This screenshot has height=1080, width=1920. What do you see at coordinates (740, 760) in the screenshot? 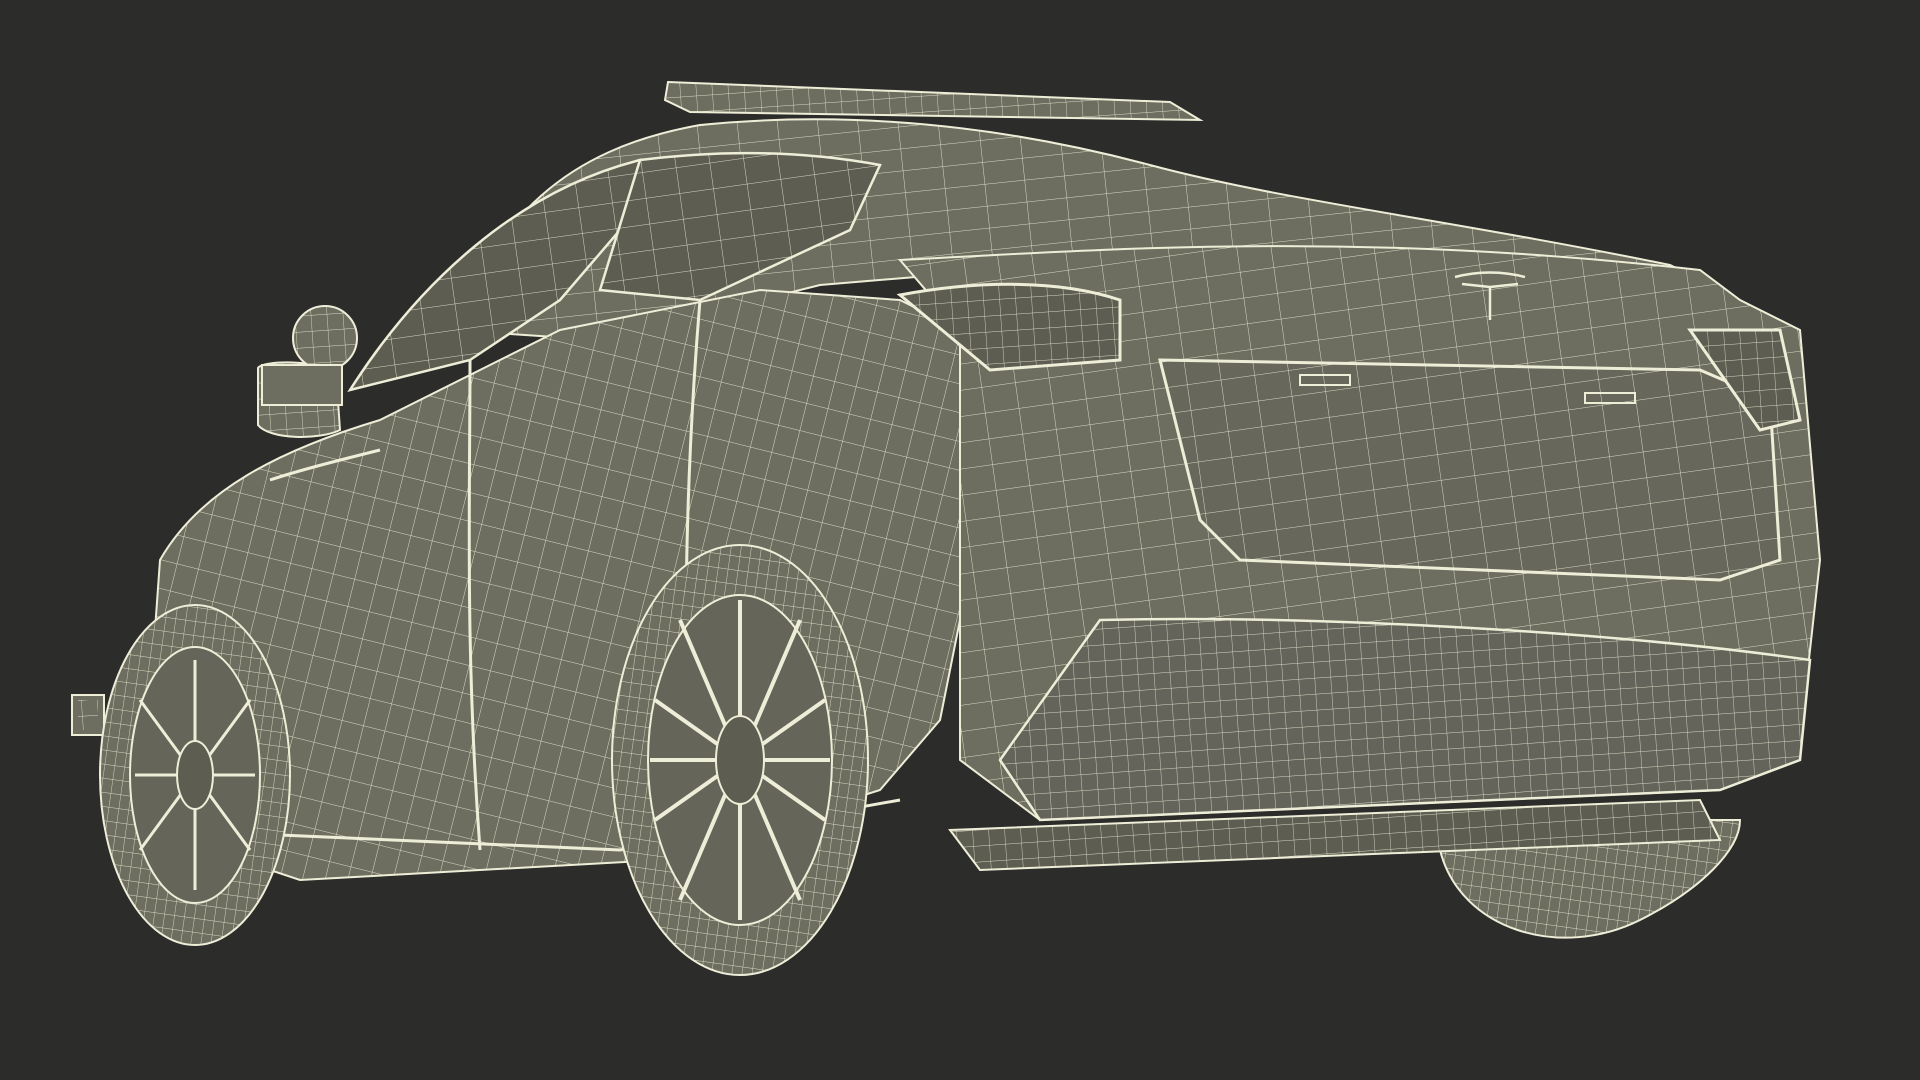
I see `rear-wheel` at bounding box center [740, 760].